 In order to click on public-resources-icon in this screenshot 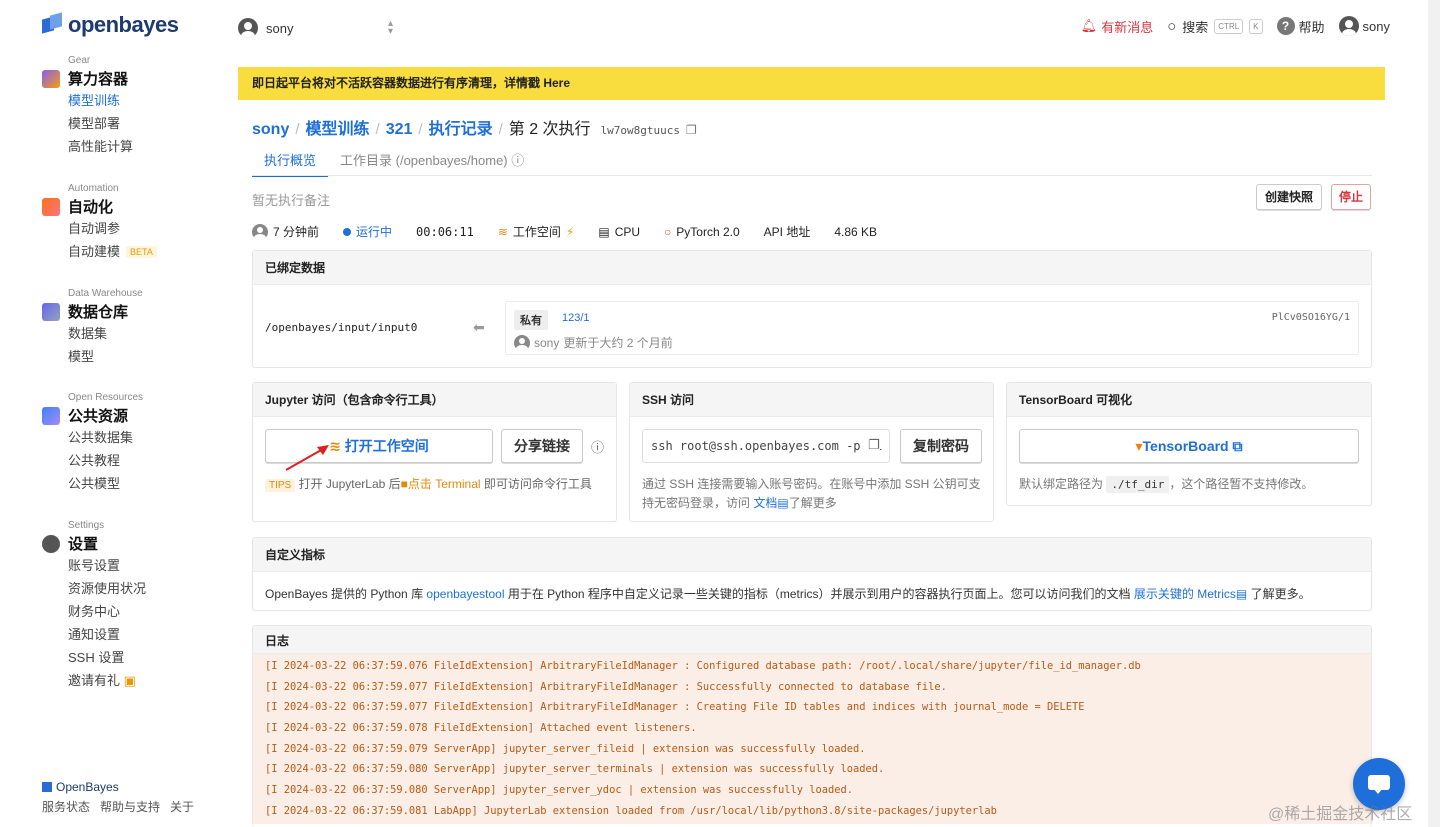, I will do `click(51, 415)`.